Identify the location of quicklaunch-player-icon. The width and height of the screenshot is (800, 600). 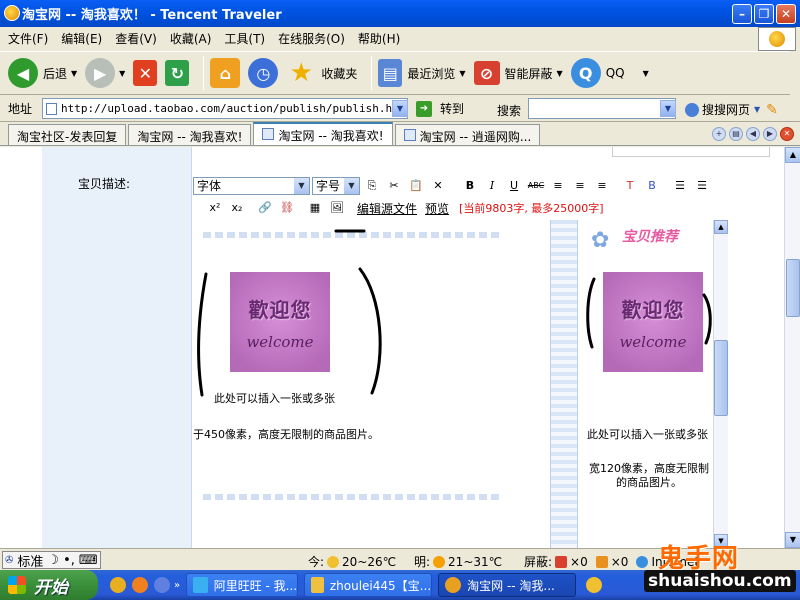
(162, 585).